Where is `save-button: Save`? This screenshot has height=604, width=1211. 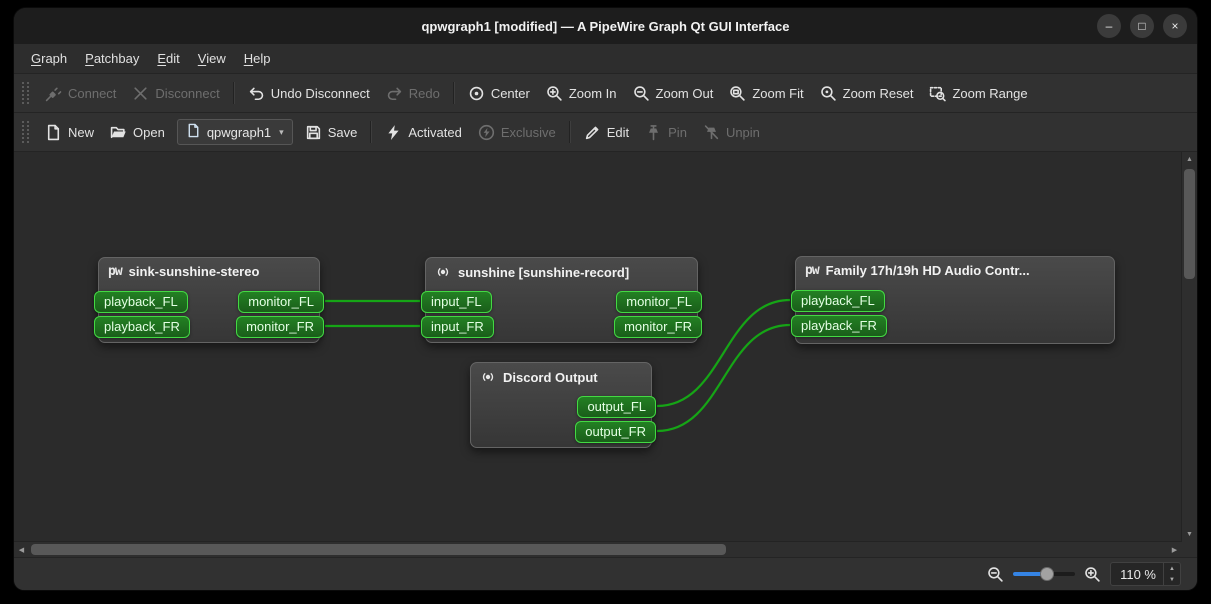
save-button: Save is located at coordinates (331, 132).